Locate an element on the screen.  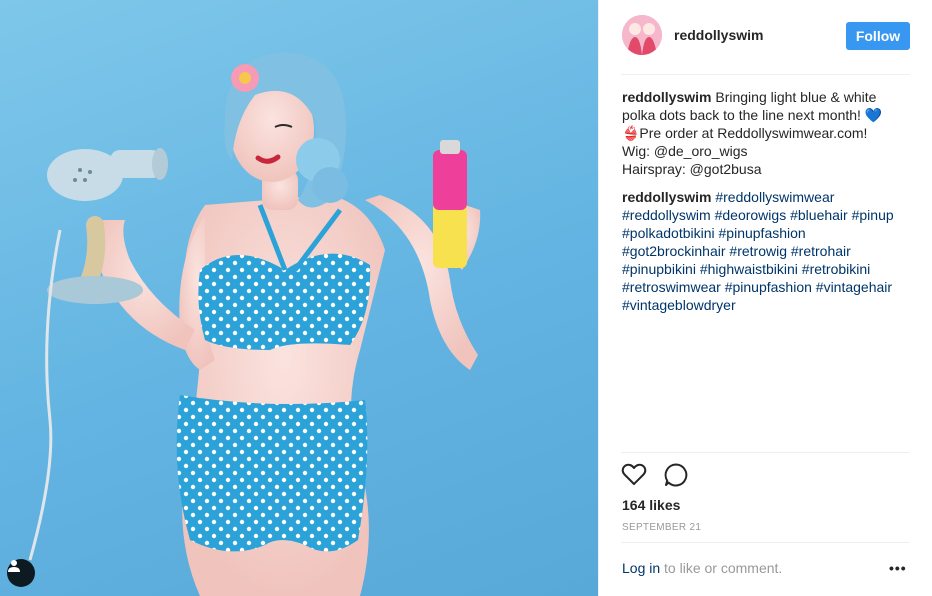
hashtag-link: #polkadotbikini is located at coordinates (668, 233).